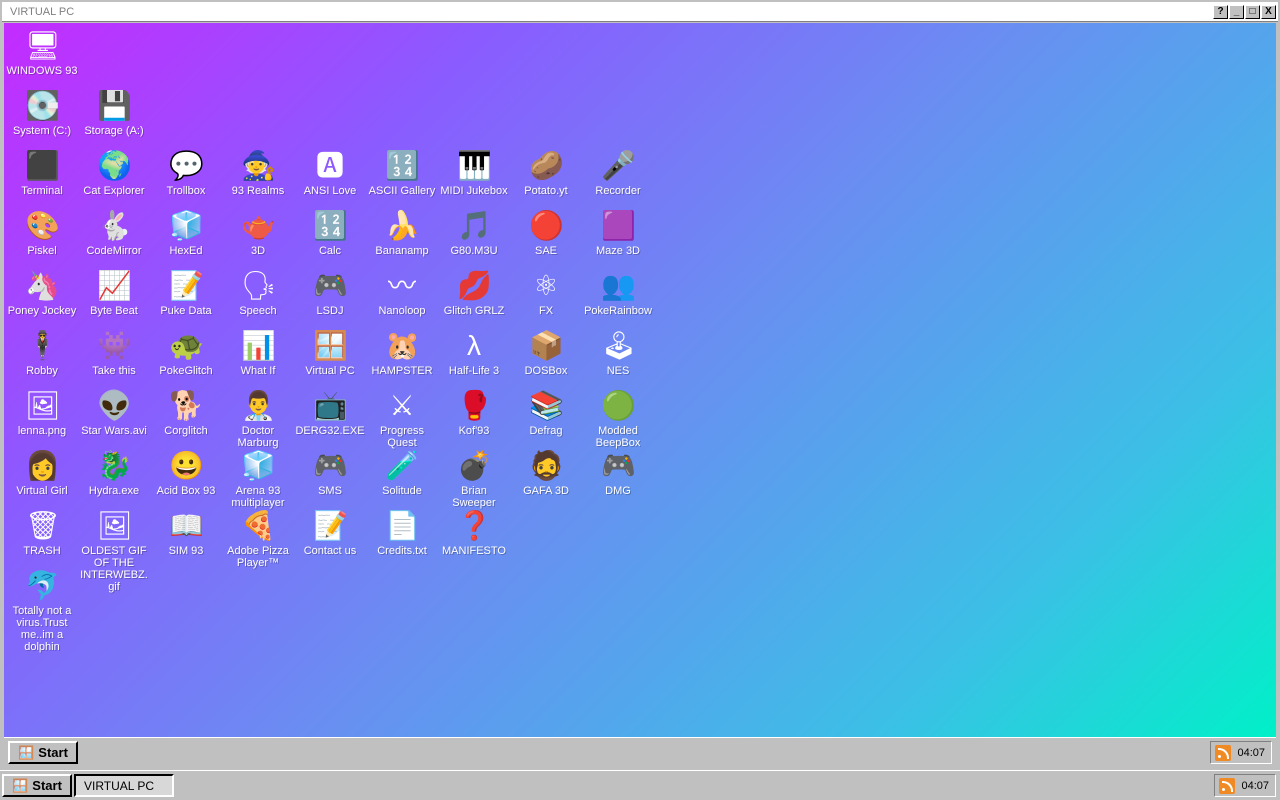 This screenshot has width=1280, height=800. What do you see at coordinates (474, 165) in the screenshot?
I see `midi-jukebox-glyph-icon: 🎹` at bounding box center [474, 165].